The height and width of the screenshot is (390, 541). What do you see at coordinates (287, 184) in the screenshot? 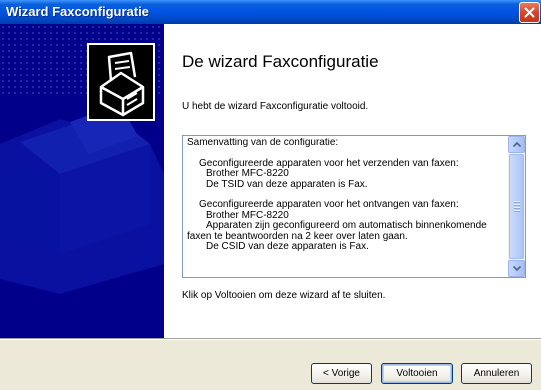
I see `summary-line: De TSID van deze apparaten is Fax.` at bounding box center [287, 184].